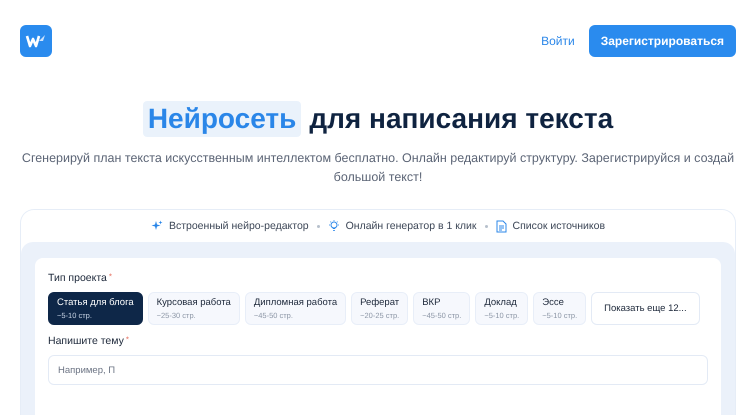 This screenshot has height=415, width=756. Describe the element at coordinates (558, 41) in the screenshot. I see `login-link: Войти` at that location.